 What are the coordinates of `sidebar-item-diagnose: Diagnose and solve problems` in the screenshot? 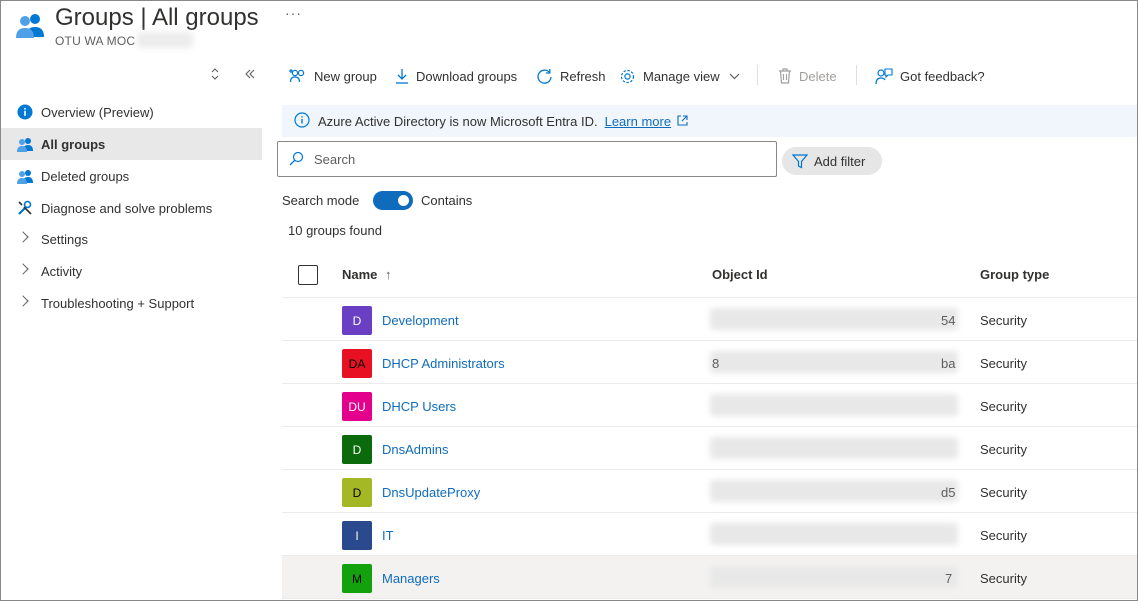 It's located at (131, 208).